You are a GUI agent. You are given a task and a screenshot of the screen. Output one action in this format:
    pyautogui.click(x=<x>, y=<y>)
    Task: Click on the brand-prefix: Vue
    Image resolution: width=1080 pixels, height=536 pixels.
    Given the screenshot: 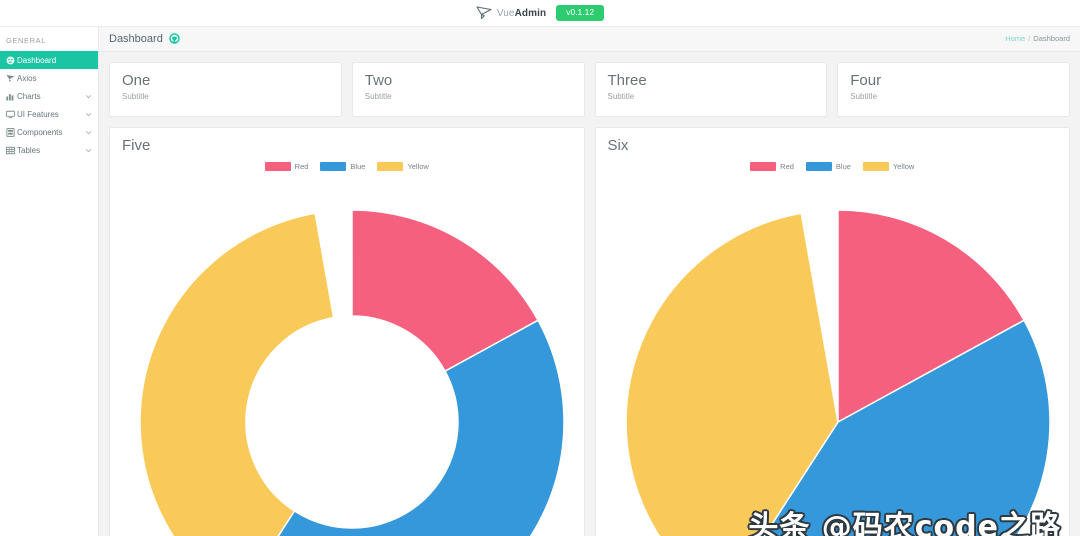 What is the action you would take?
    pyautogui.click(x=505, y=13)
    